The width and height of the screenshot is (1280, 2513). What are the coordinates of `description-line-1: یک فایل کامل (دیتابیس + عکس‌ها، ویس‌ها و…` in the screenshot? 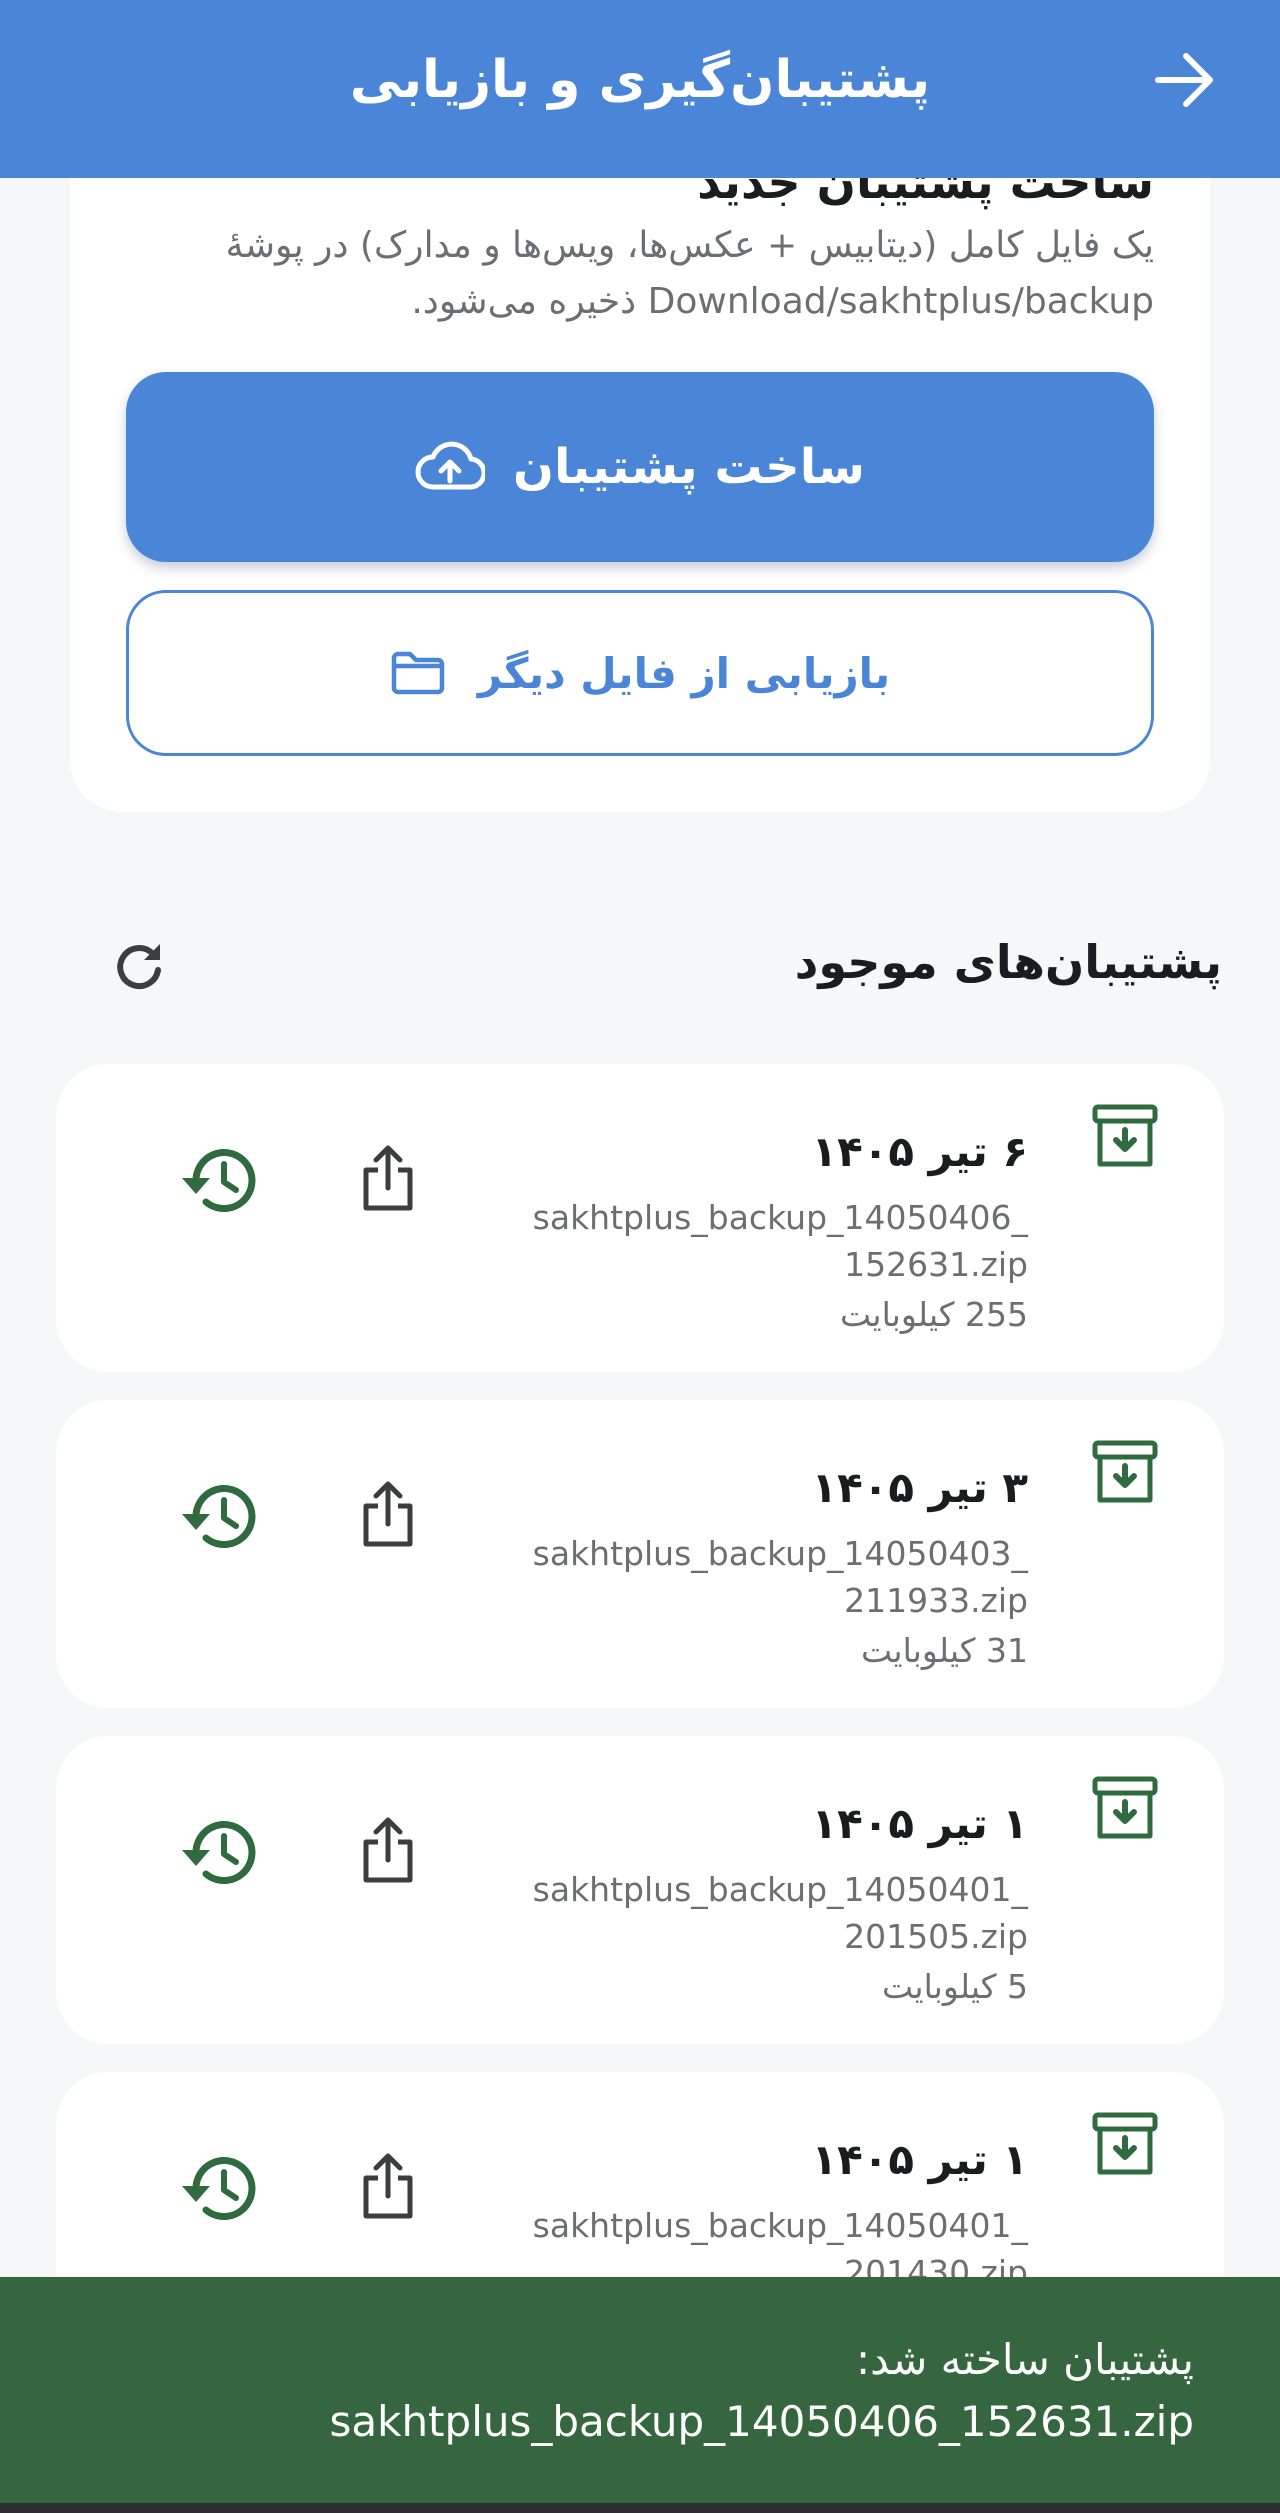 It's located at (689, 245).